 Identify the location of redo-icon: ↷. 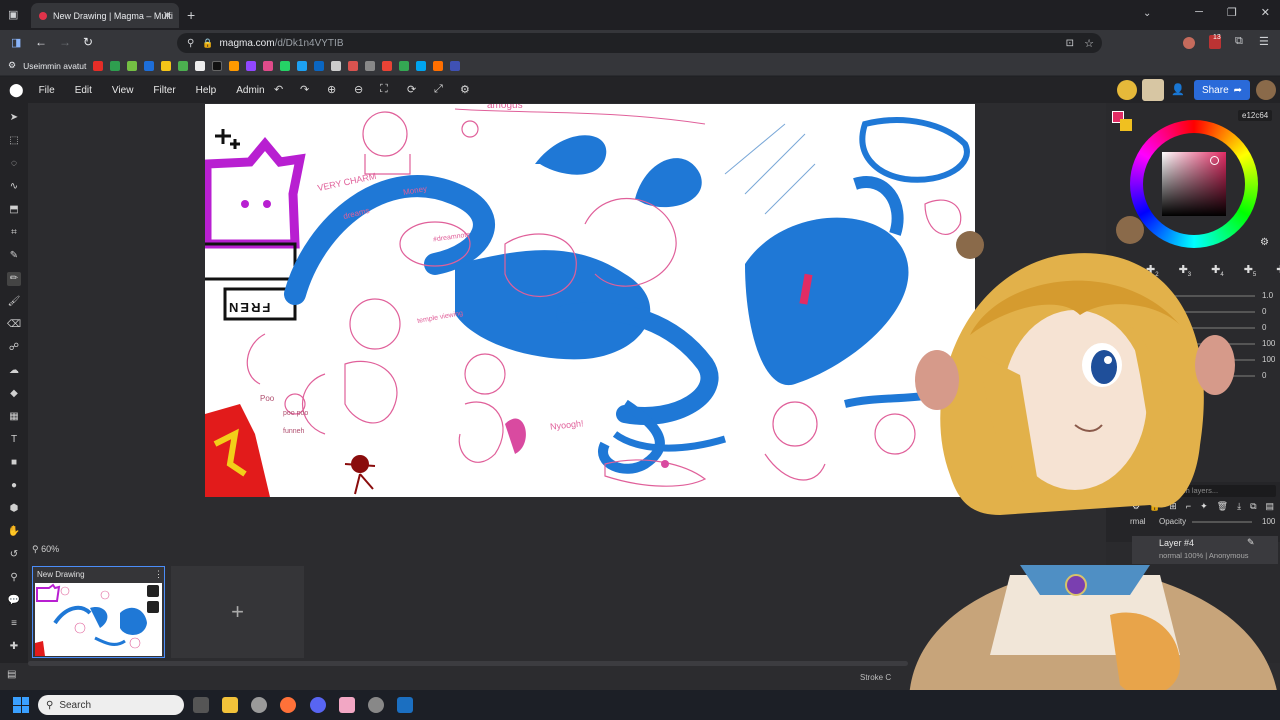
(304, 89).